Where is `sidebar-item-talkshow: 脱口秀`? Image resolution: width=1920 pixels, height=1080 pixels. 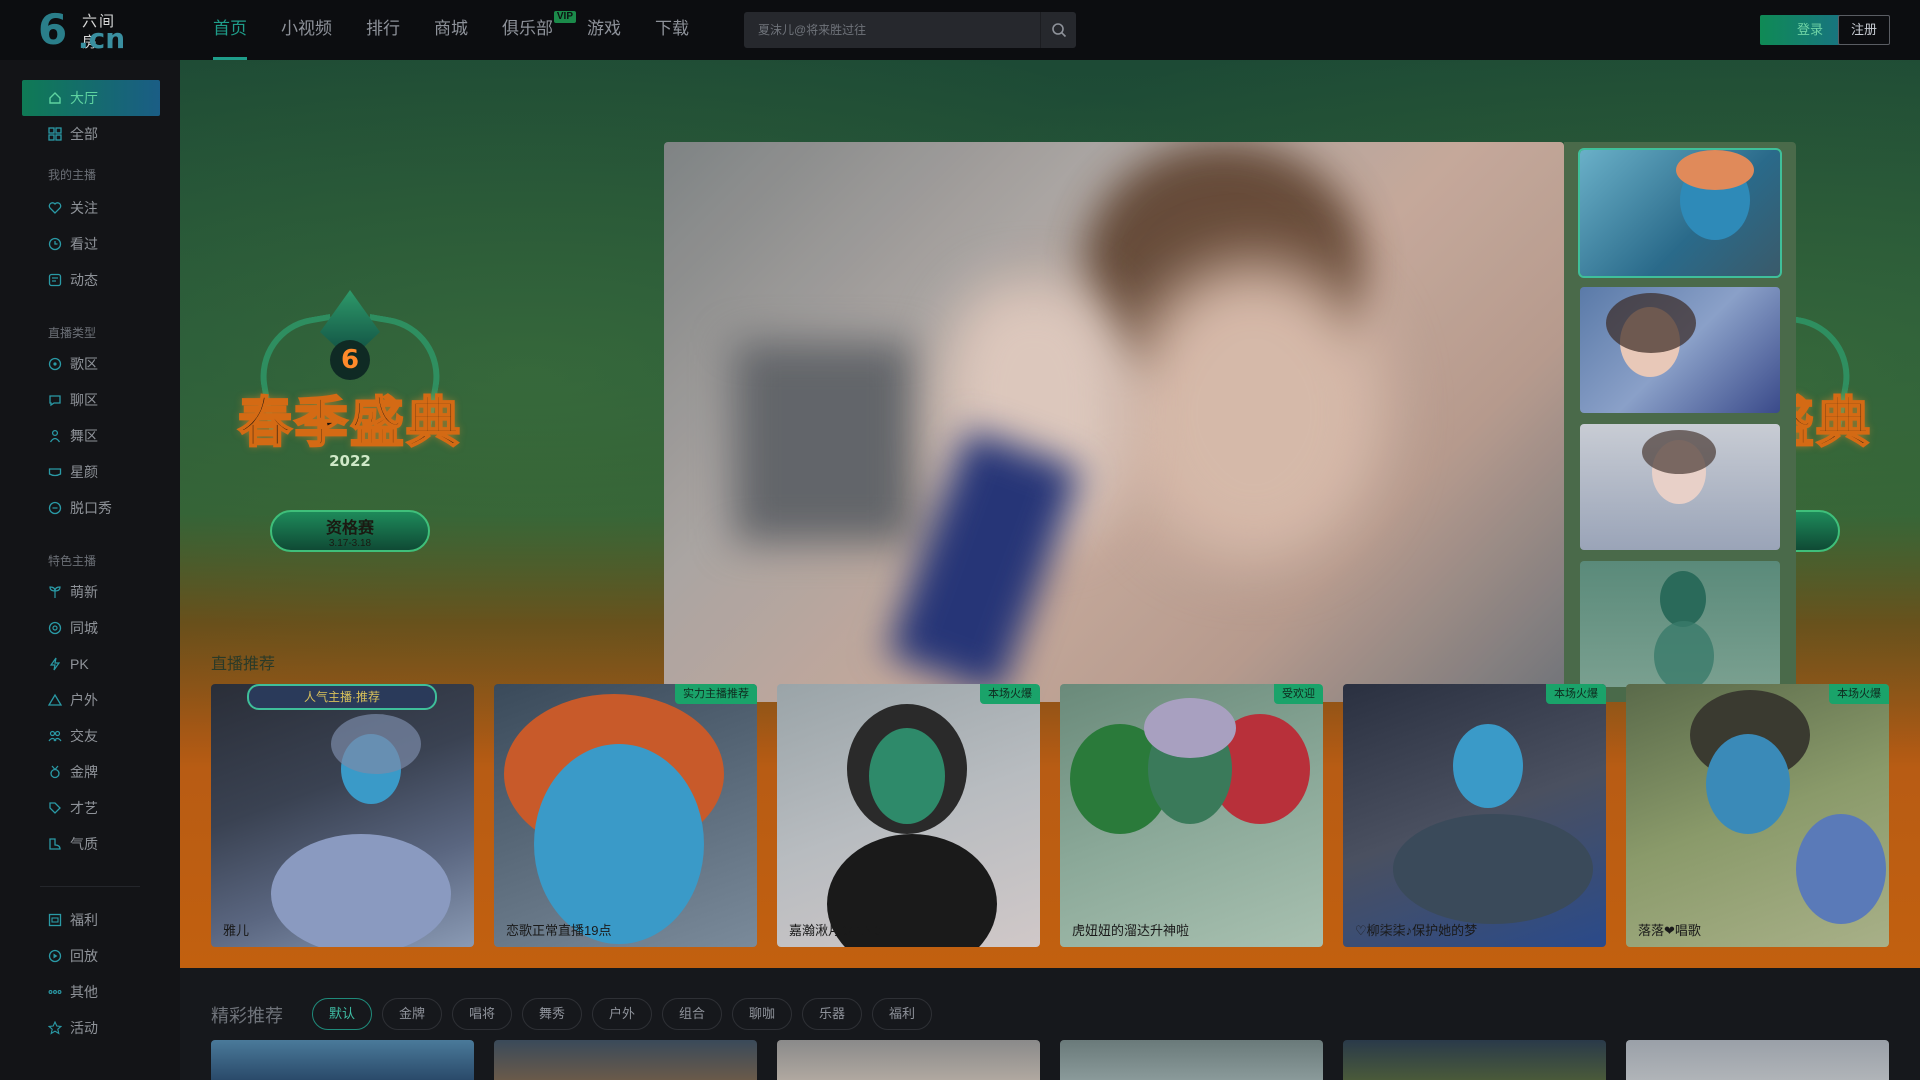 sidebar-item-talkshow: 脱口秀 is located at coordinates (91, 508).